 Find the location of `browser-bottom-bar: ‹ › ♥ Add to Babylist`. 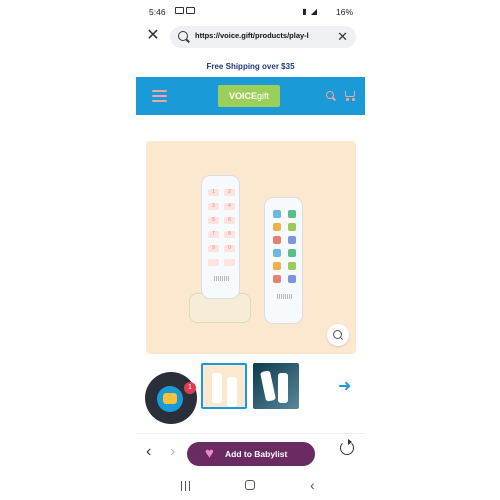

browser-bottom-bar: ‹ › ♥ Add to Babylist is located at coordinates (250, 453).